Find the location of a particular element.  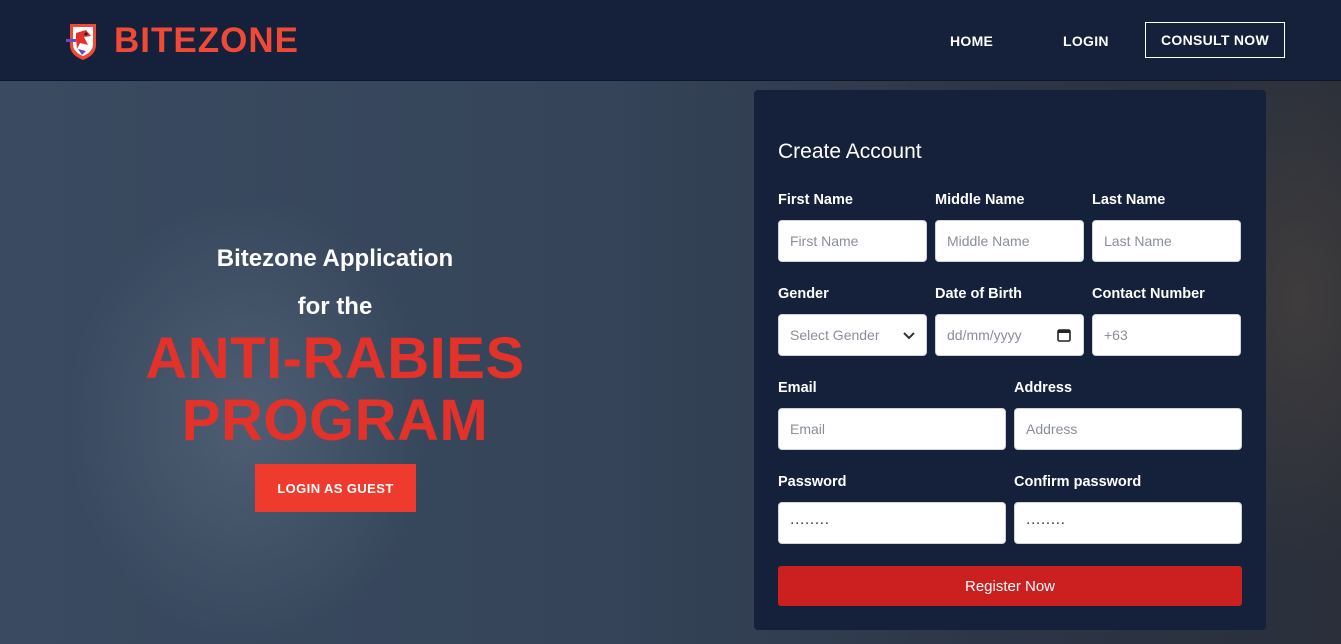

bitezone-logo-icon is located at coordinates (81, 42).